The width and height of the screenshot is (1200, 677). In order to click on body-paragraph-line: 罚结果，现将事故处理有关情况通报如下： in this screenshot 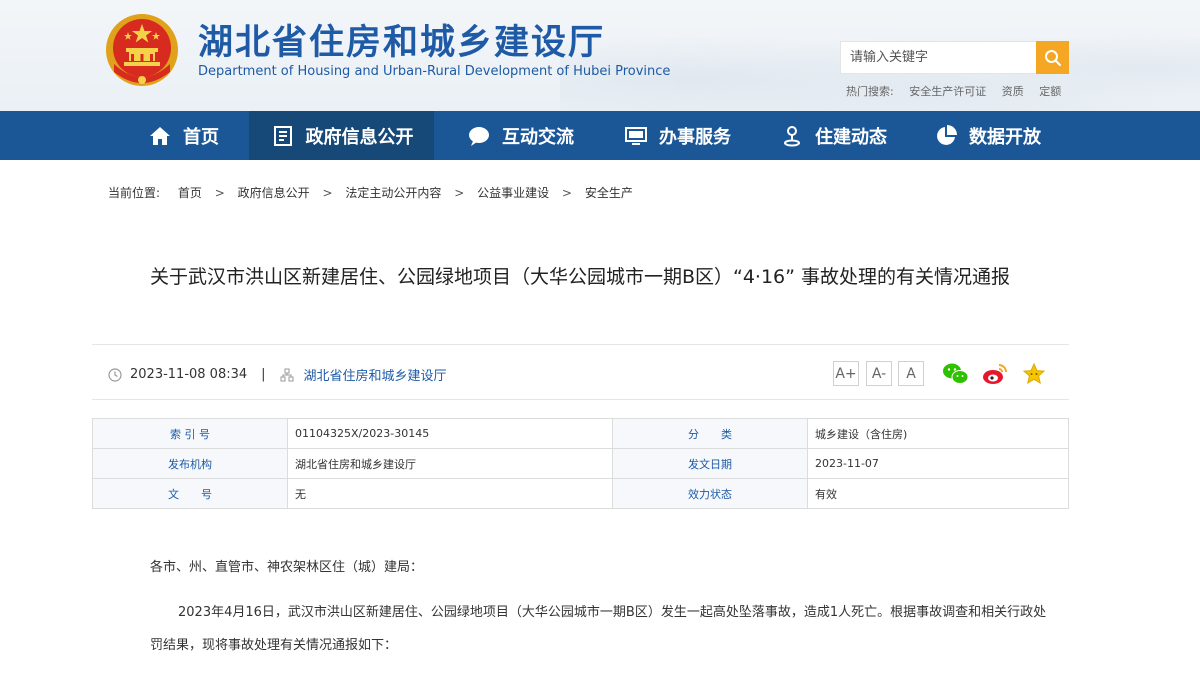, I will do `click(274, 645)`.